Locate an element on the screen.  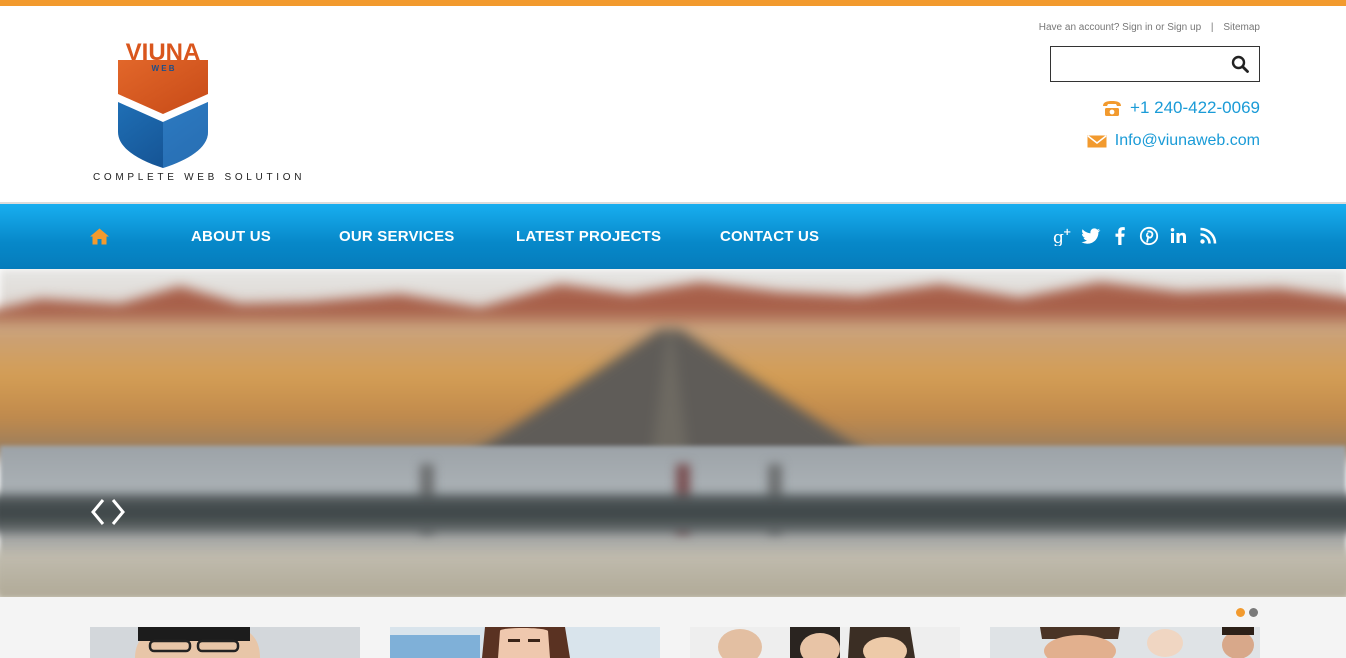
carousel-dot-active is located at coordinates (1240, 612).